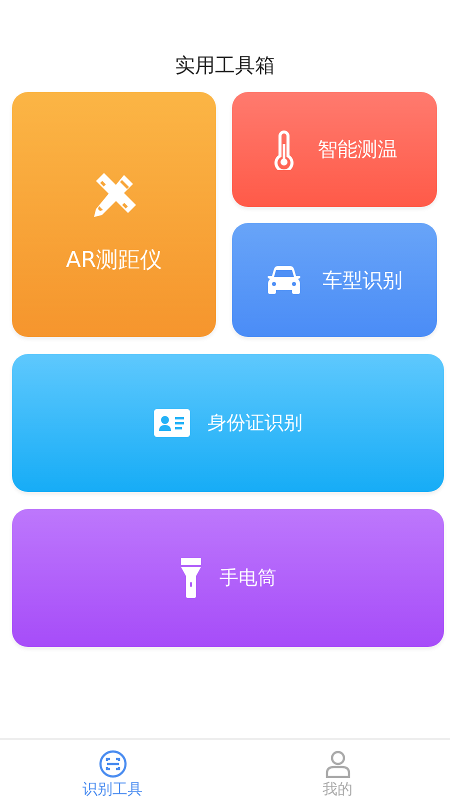 The width and height of the screenshot is (450, 800). What do you see at coordinates (114, 214) in the screenshot?
I see `tool-tile: AR测距仪` at bounding box center [114, 214].